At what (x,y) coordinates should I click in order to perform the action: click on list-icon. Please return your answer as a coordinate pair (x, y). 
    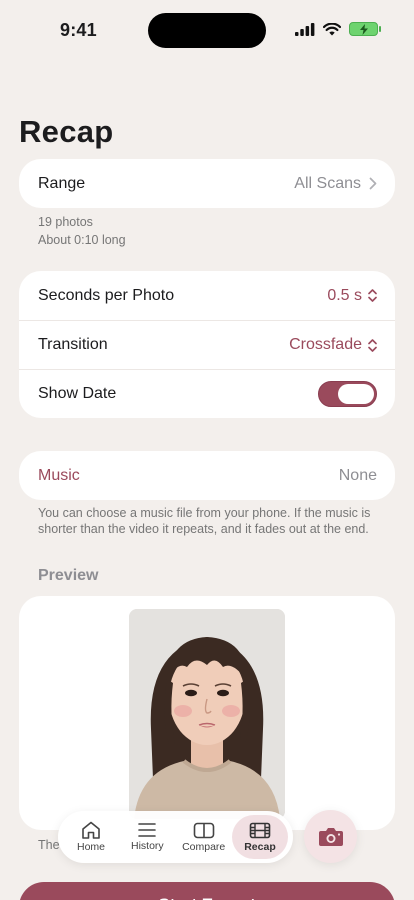
    Looking at the image, I should click on (147, 830).